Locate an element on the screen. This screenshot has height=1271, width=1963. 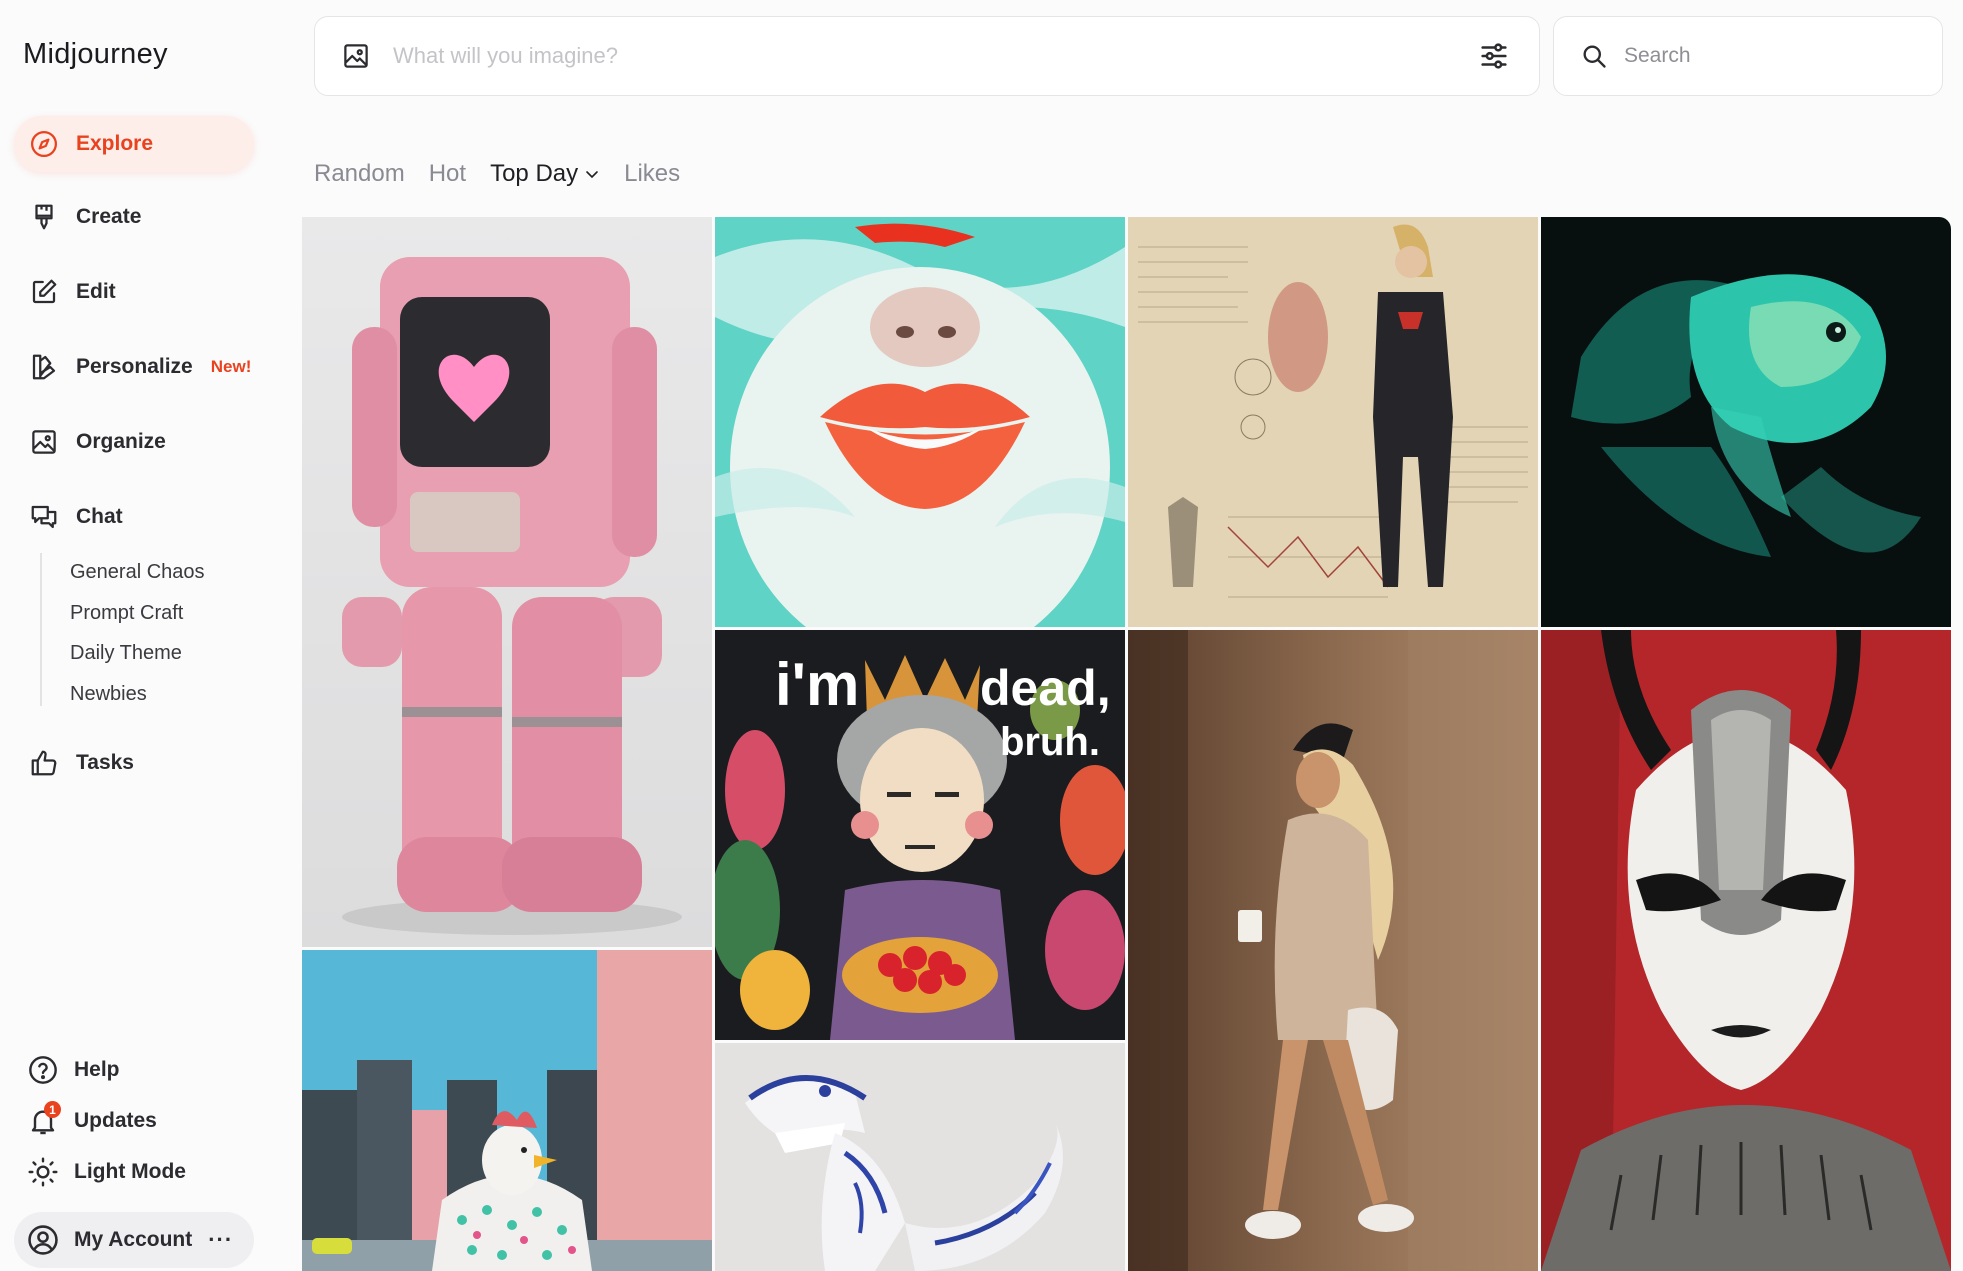
gallery-tile-porcelain-dinosaur is located at coordinates (920, 1157).